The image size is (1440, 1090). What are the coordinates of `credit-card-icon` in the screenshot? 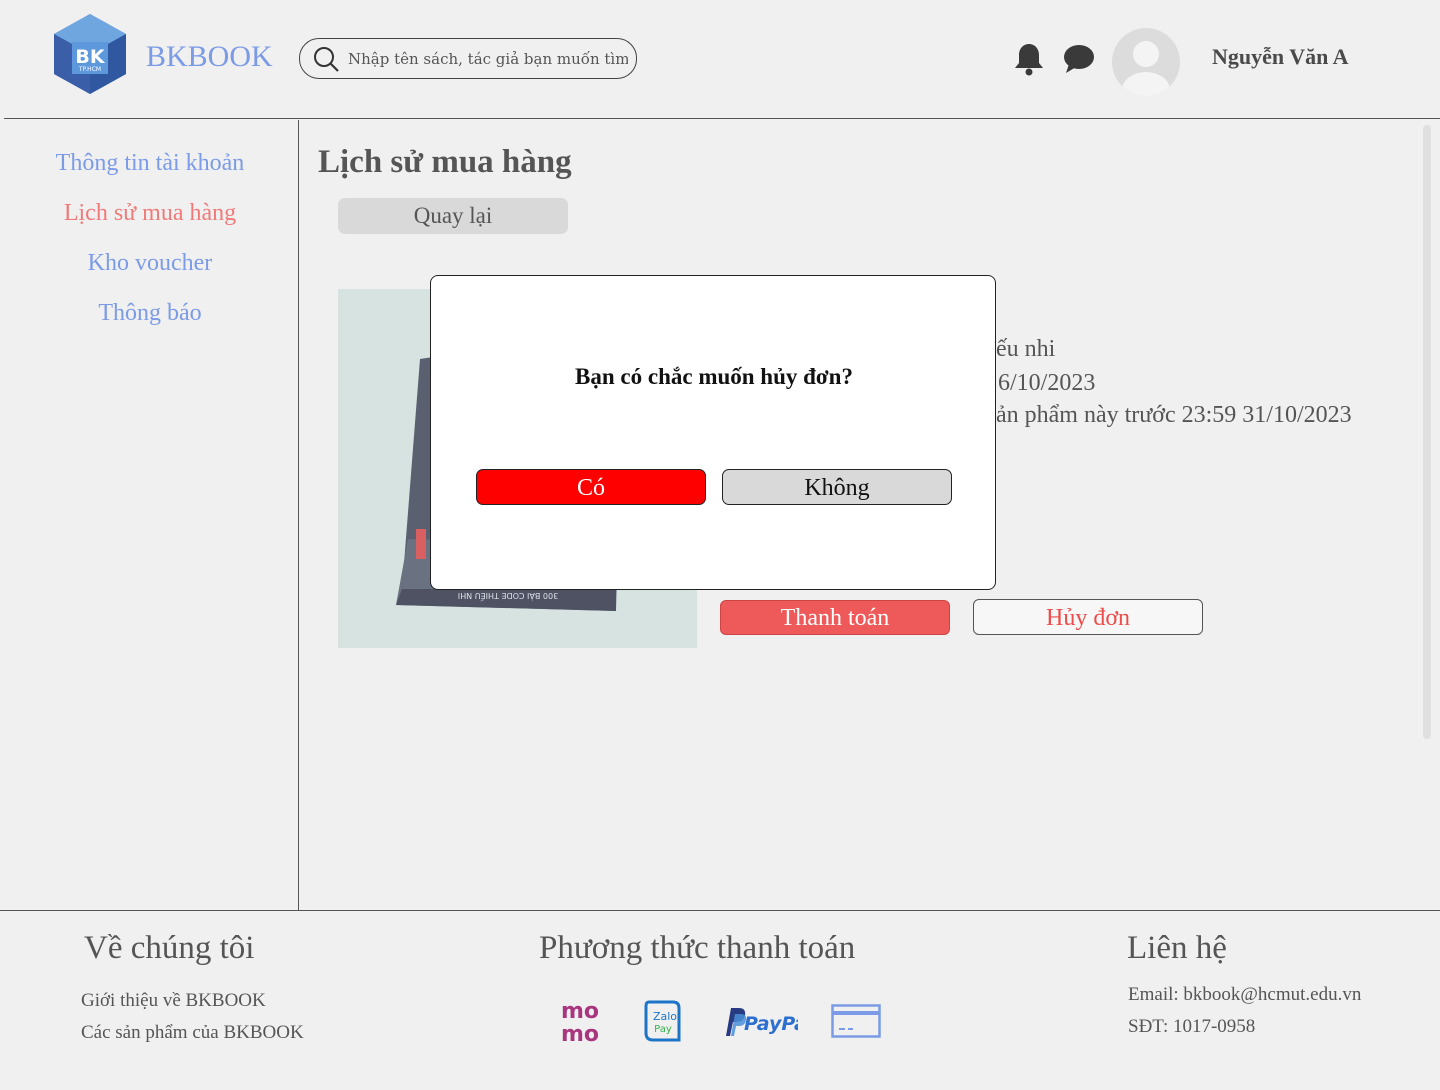 It's located at (856, 1021).